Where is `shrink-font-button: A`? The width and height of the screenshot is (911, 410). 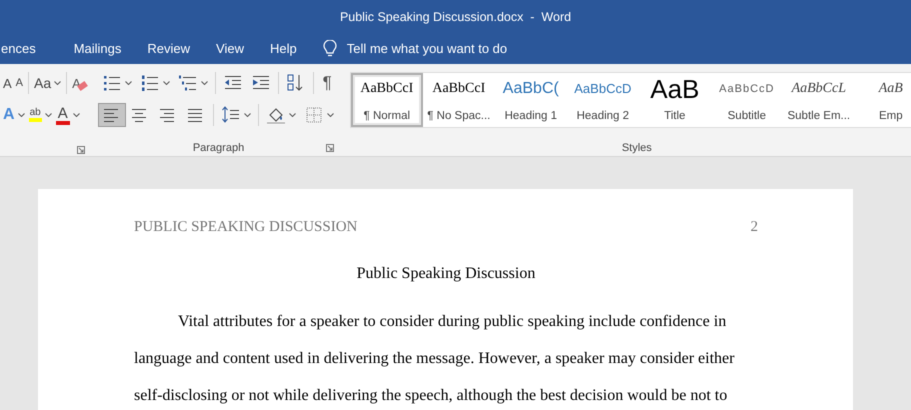 shrink-font-button: A is located at coordinates (20, 83).